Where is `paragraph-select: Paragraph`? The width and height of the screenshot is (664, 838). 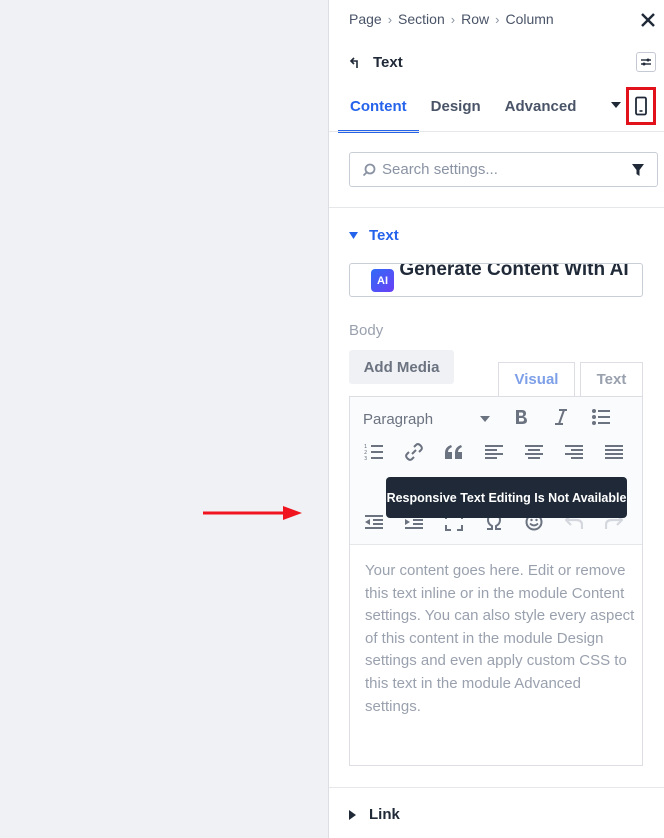 paragraph-select: Paragraph is located at coordinates (398, 419).